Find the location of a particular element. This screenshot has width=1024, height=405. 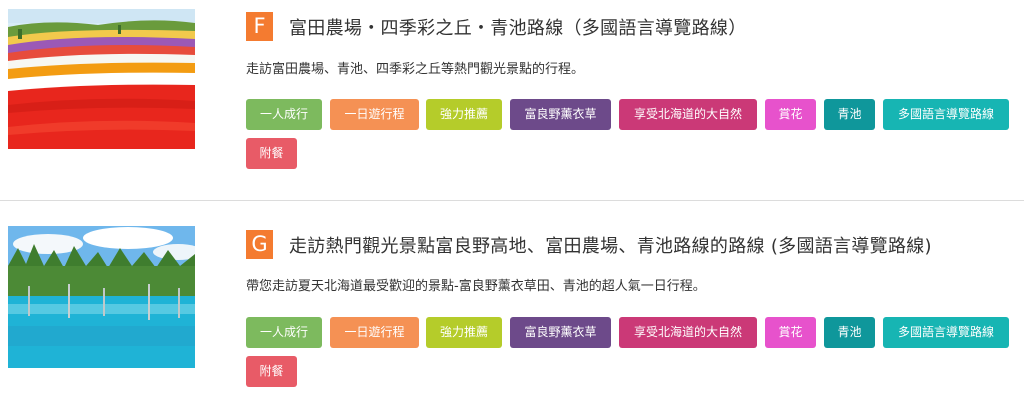

tour-title-link: 富田農場・四季彩之丘・青池路線（多國語言導覽路線） is located at coordinates (518, 27).